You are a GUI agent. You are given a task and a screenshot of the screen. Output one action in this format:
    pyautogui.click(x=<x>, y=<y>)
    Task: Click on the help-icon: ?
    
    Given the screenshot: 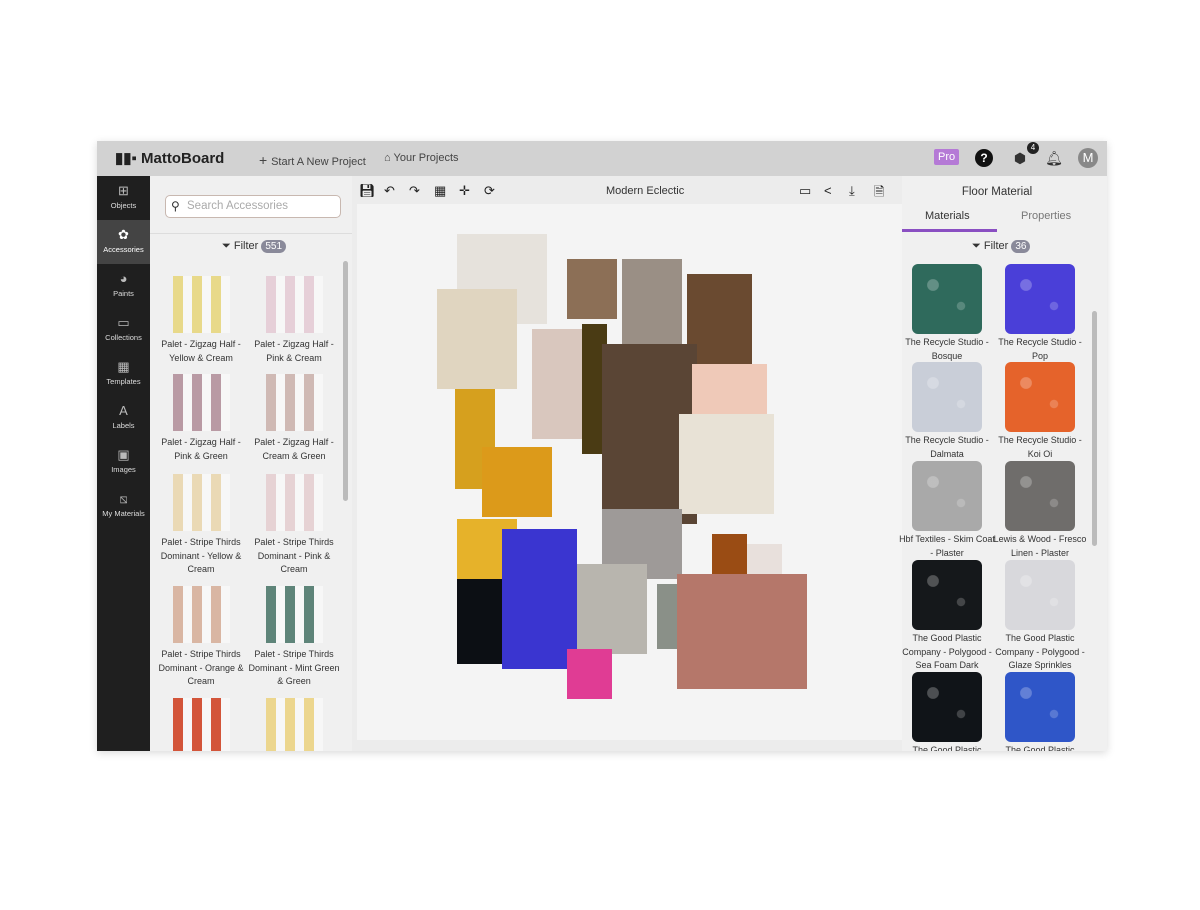 What is the action you would take?
    pyautogui.click(x=984, y=158)
    